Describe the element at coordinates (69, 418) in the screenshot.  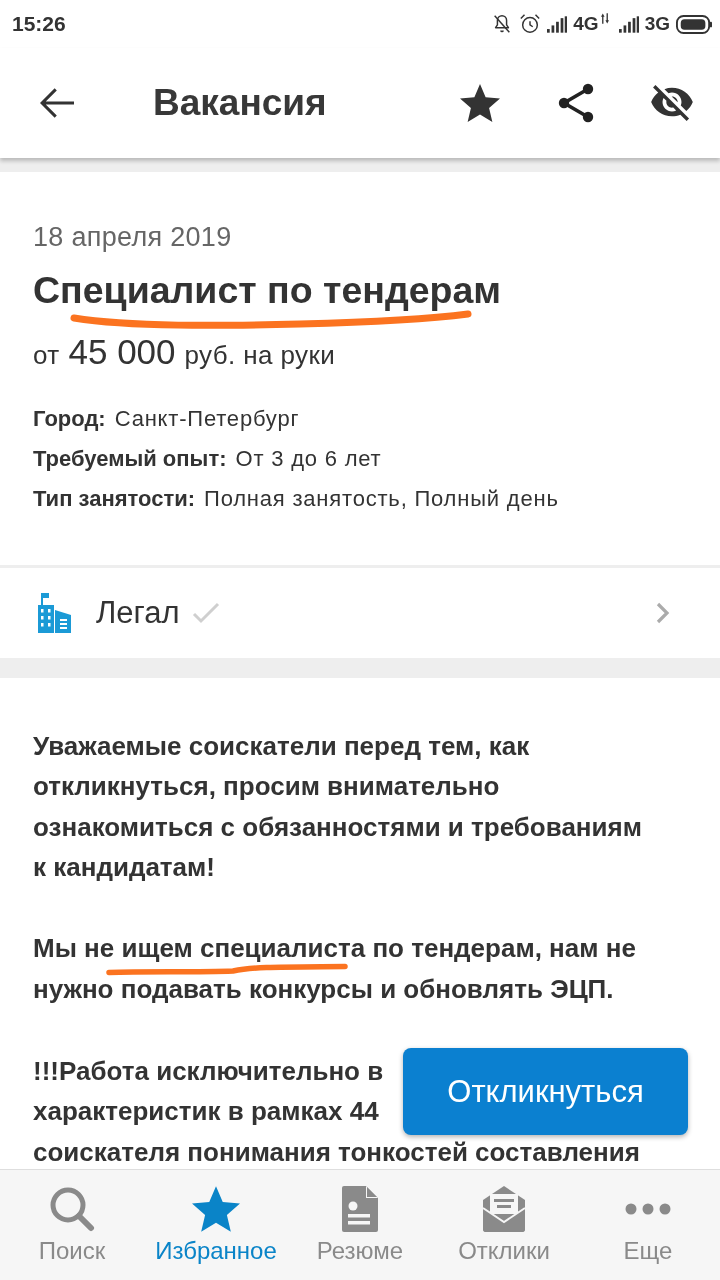
I see `detail-label: Город:` at that location.